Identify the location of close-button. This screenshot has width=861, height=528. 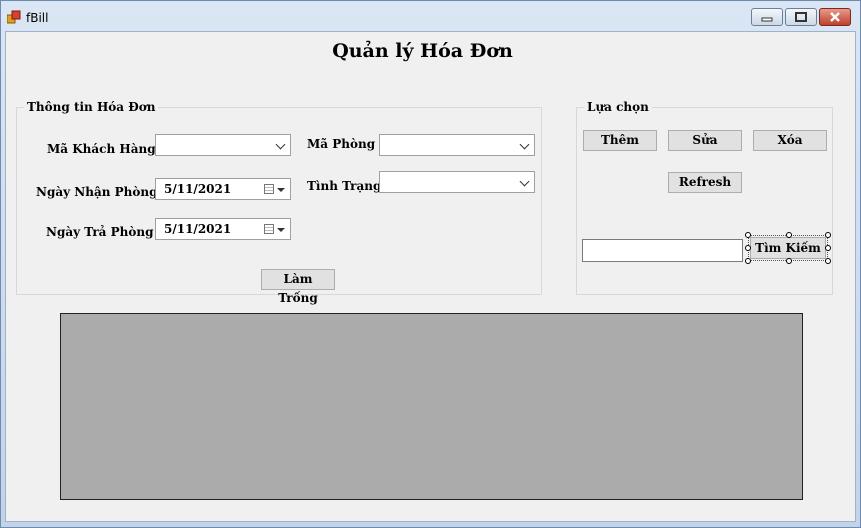
(835, 17).